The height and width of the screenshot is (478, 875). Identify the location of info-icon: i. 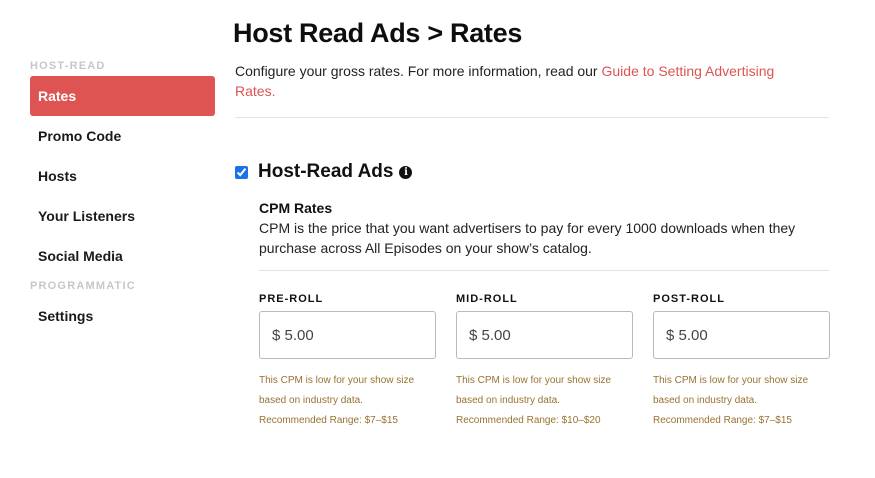
(406, 172).